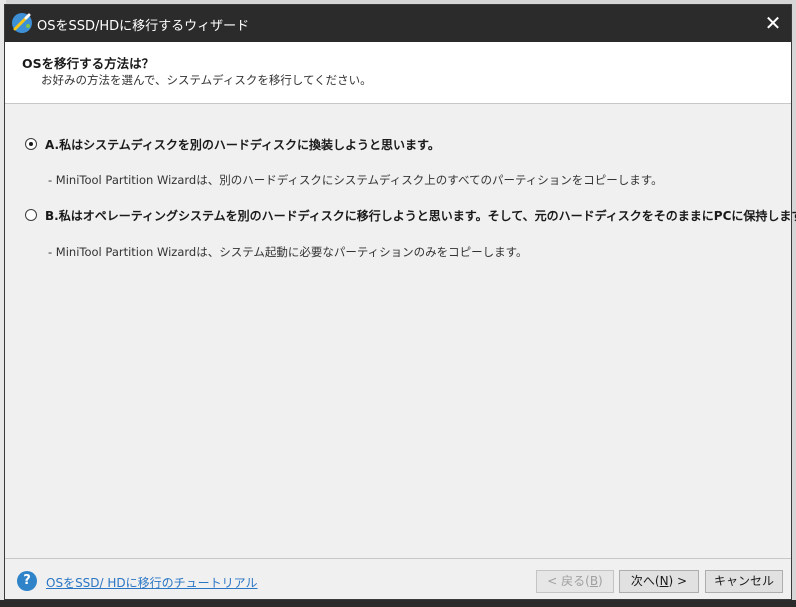  I want to click on back-button-text: < 戻る(B), so click(575, 581).